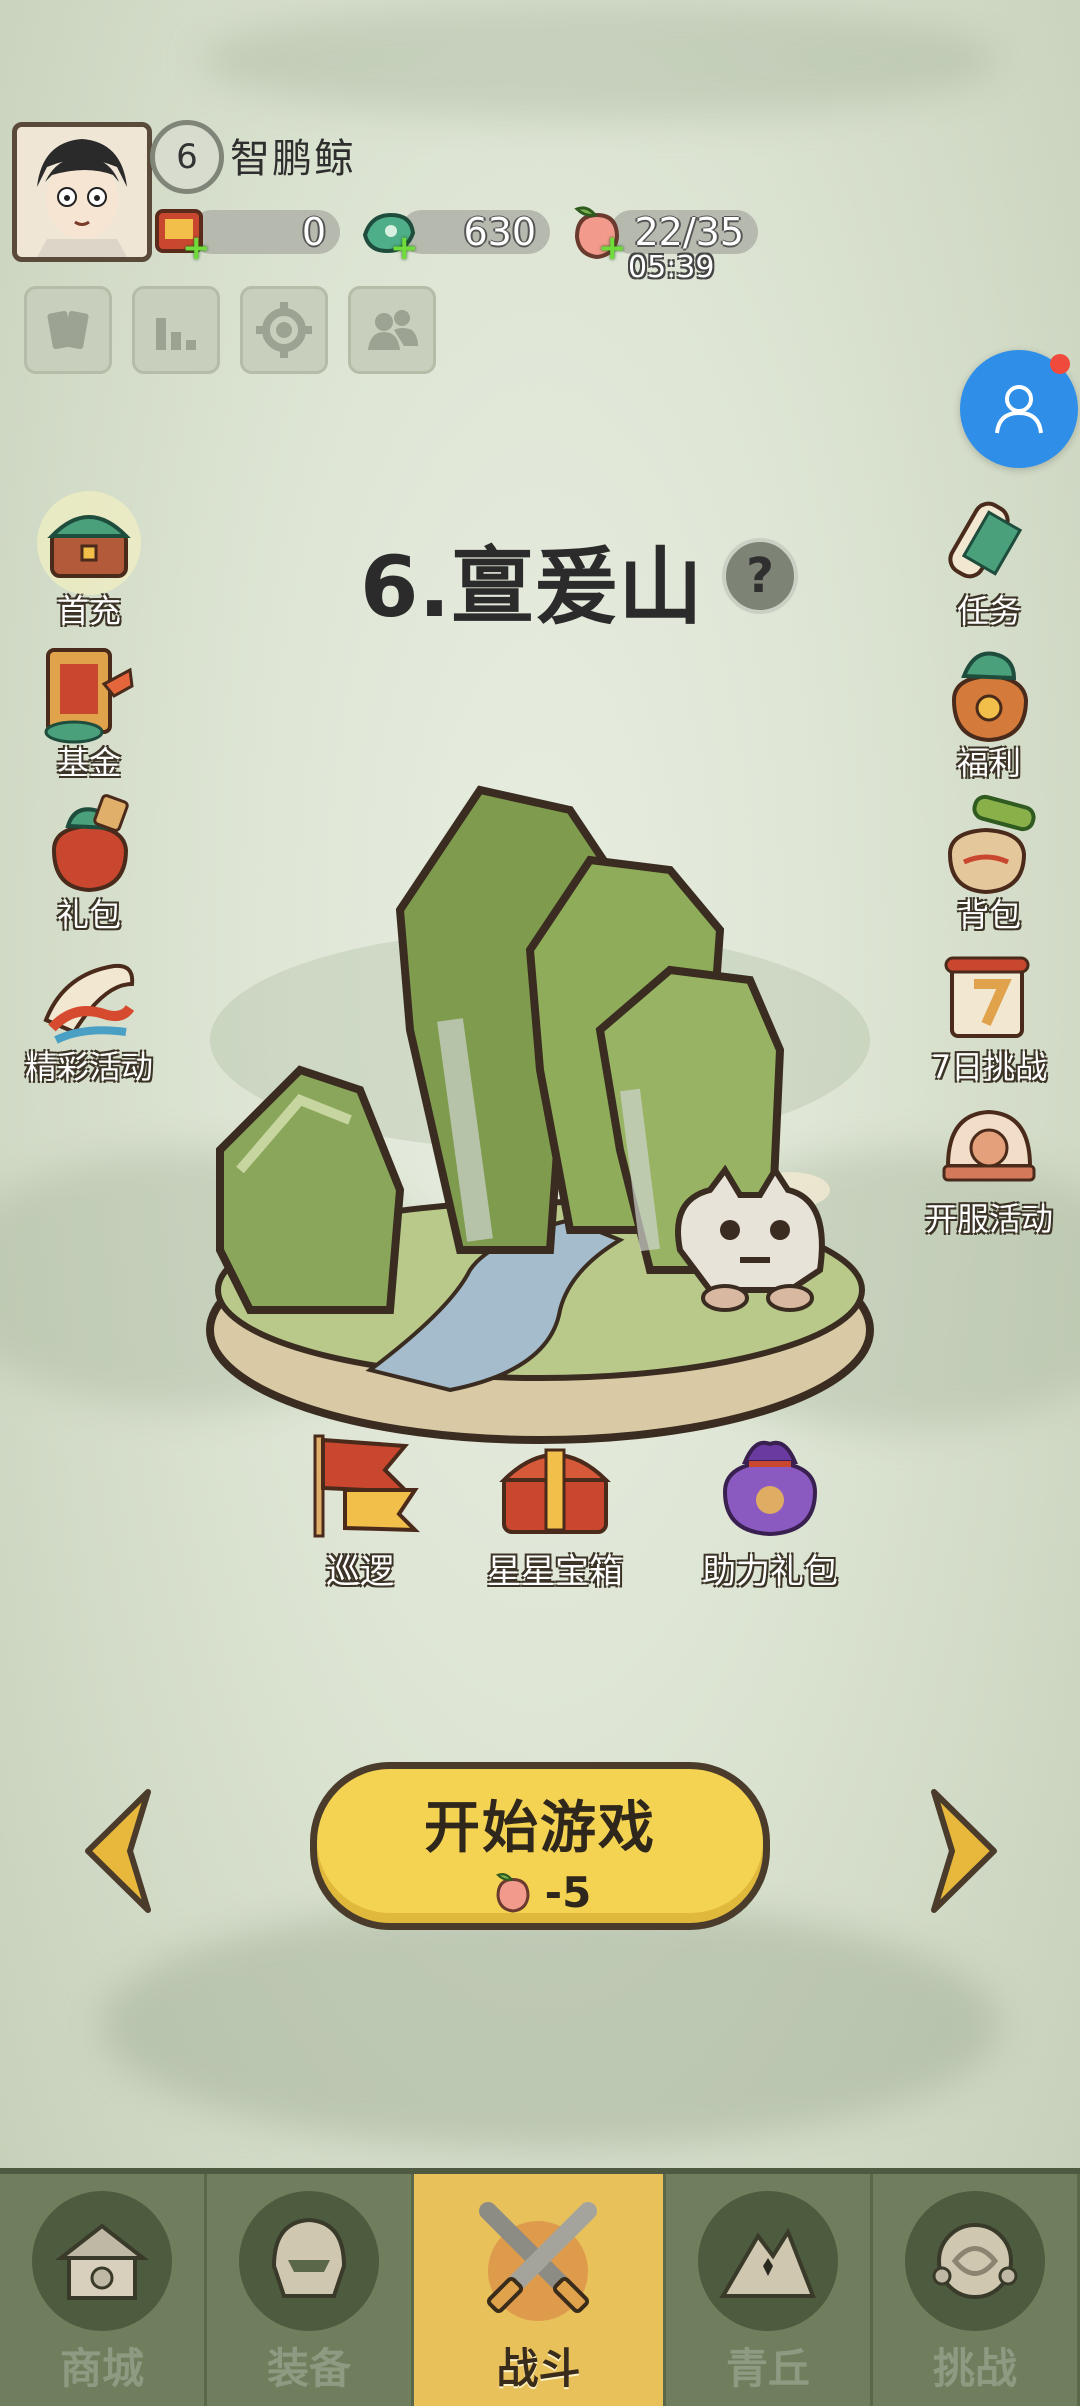  I want to click on tab-equipment: 装备, so click(311, 2290).